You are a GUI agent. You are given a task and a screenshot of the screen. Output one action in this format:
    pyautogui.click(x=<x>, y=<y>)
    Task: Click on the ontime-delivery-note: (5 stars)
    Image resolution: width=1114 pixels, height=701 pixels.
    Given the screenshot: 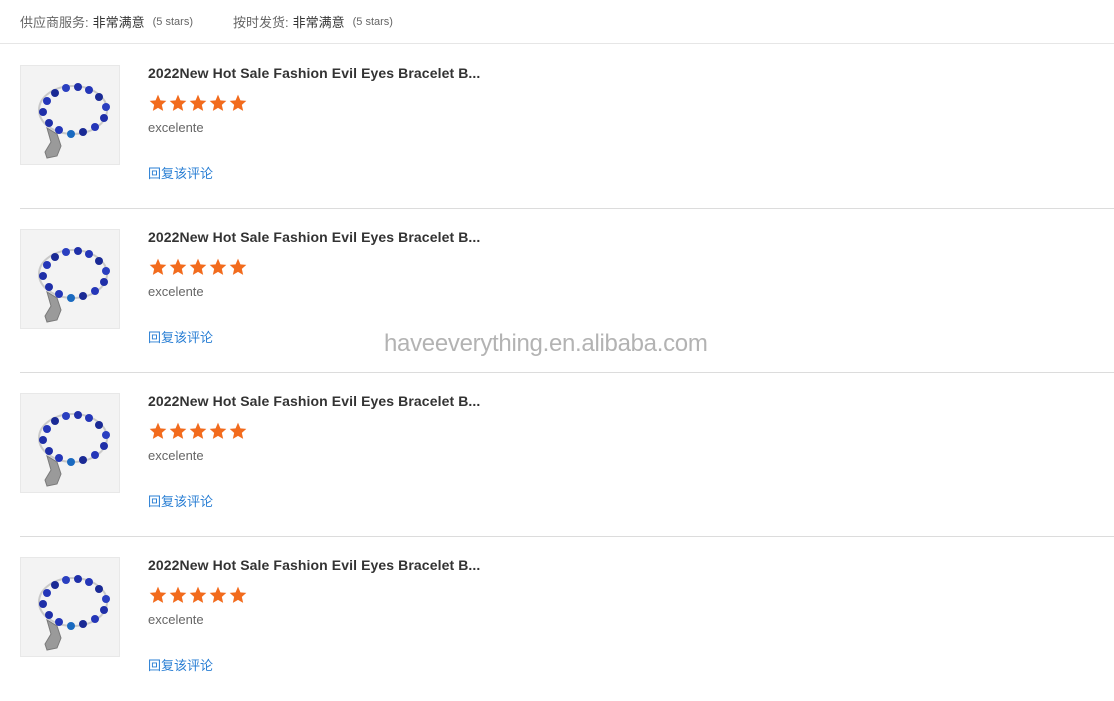 What is the action you would take?
    pyautogui.click(x=372, y=21)
    